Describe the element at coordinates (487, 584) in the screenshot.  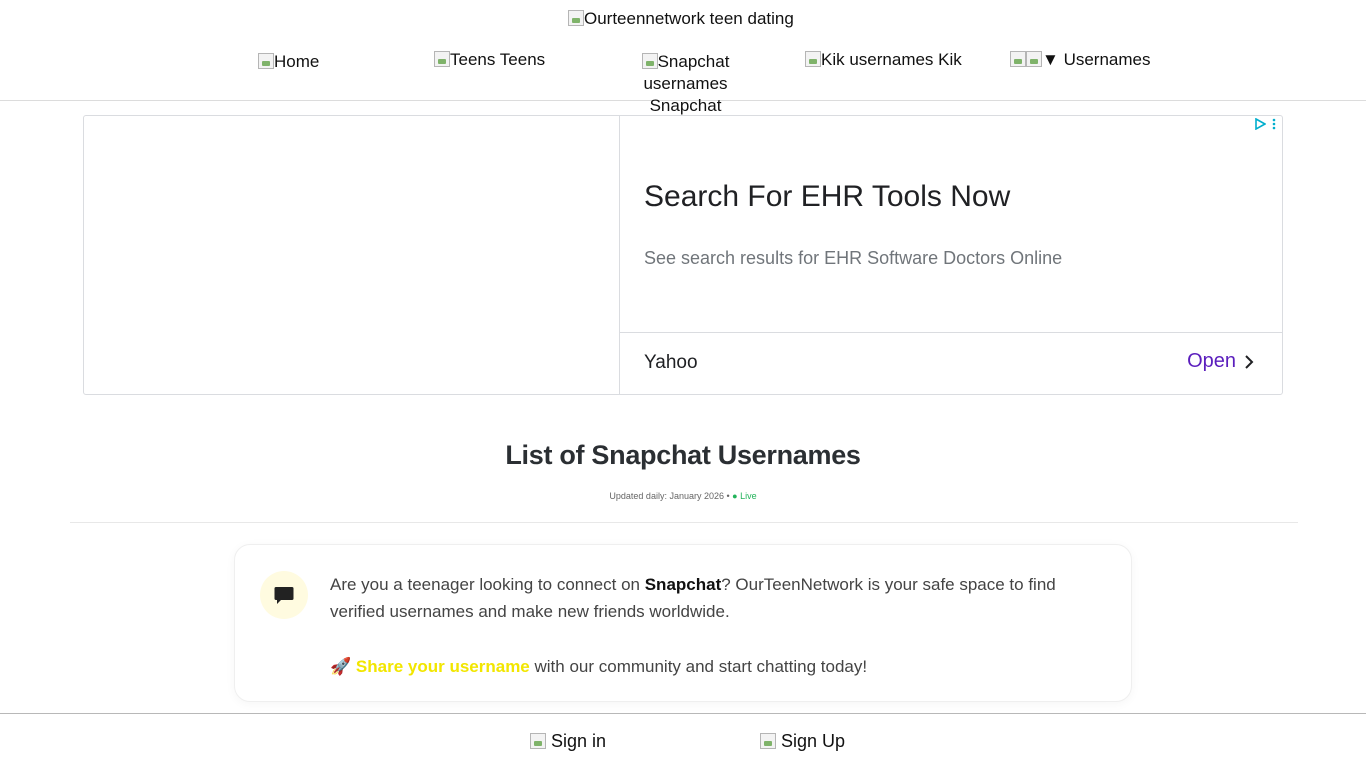
I see `intro-text-start: Are you a teenager looking to connect on` at that location.